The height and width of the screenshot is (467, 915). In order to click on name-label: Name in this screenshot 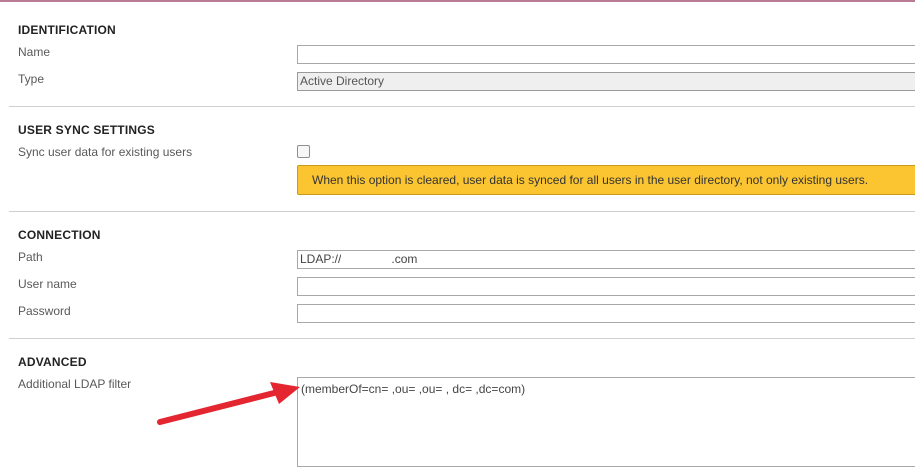, I will do `click(34, 52)`.